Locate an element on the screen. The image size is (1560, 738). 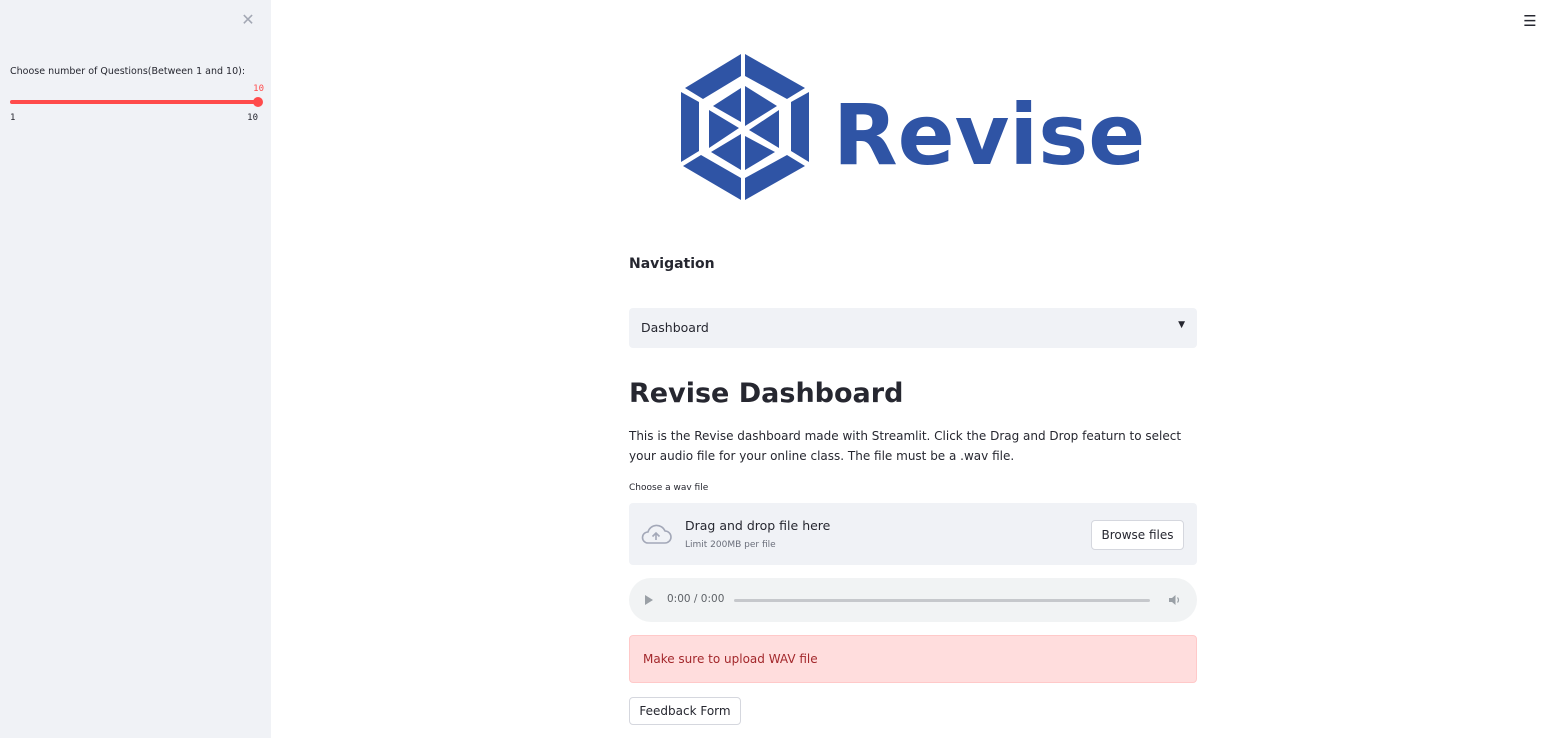
slider-thumb is located at coordinates (258, 102).